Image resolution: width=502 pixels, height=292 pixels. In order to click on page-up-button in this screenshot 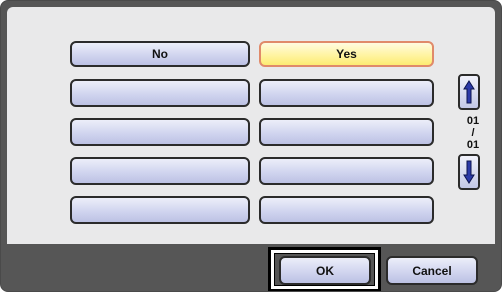, I will do `click(469, 92)`.